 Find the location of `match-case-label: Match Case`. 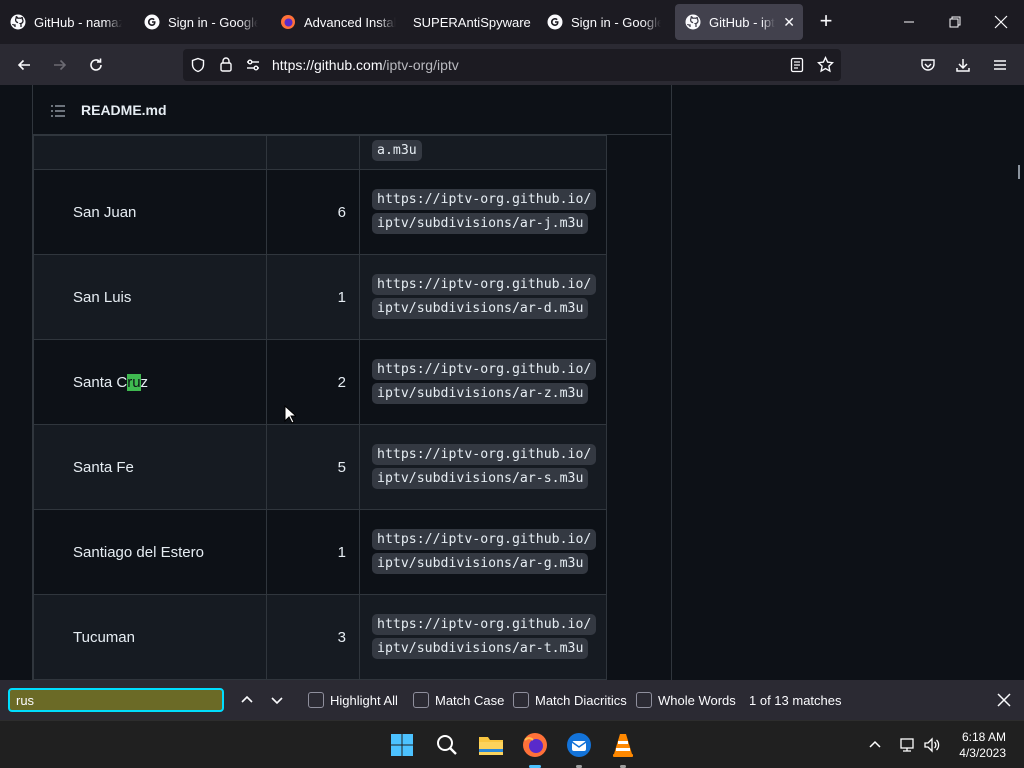

match-case-label: Match Case is located at coordinates (469, 700).